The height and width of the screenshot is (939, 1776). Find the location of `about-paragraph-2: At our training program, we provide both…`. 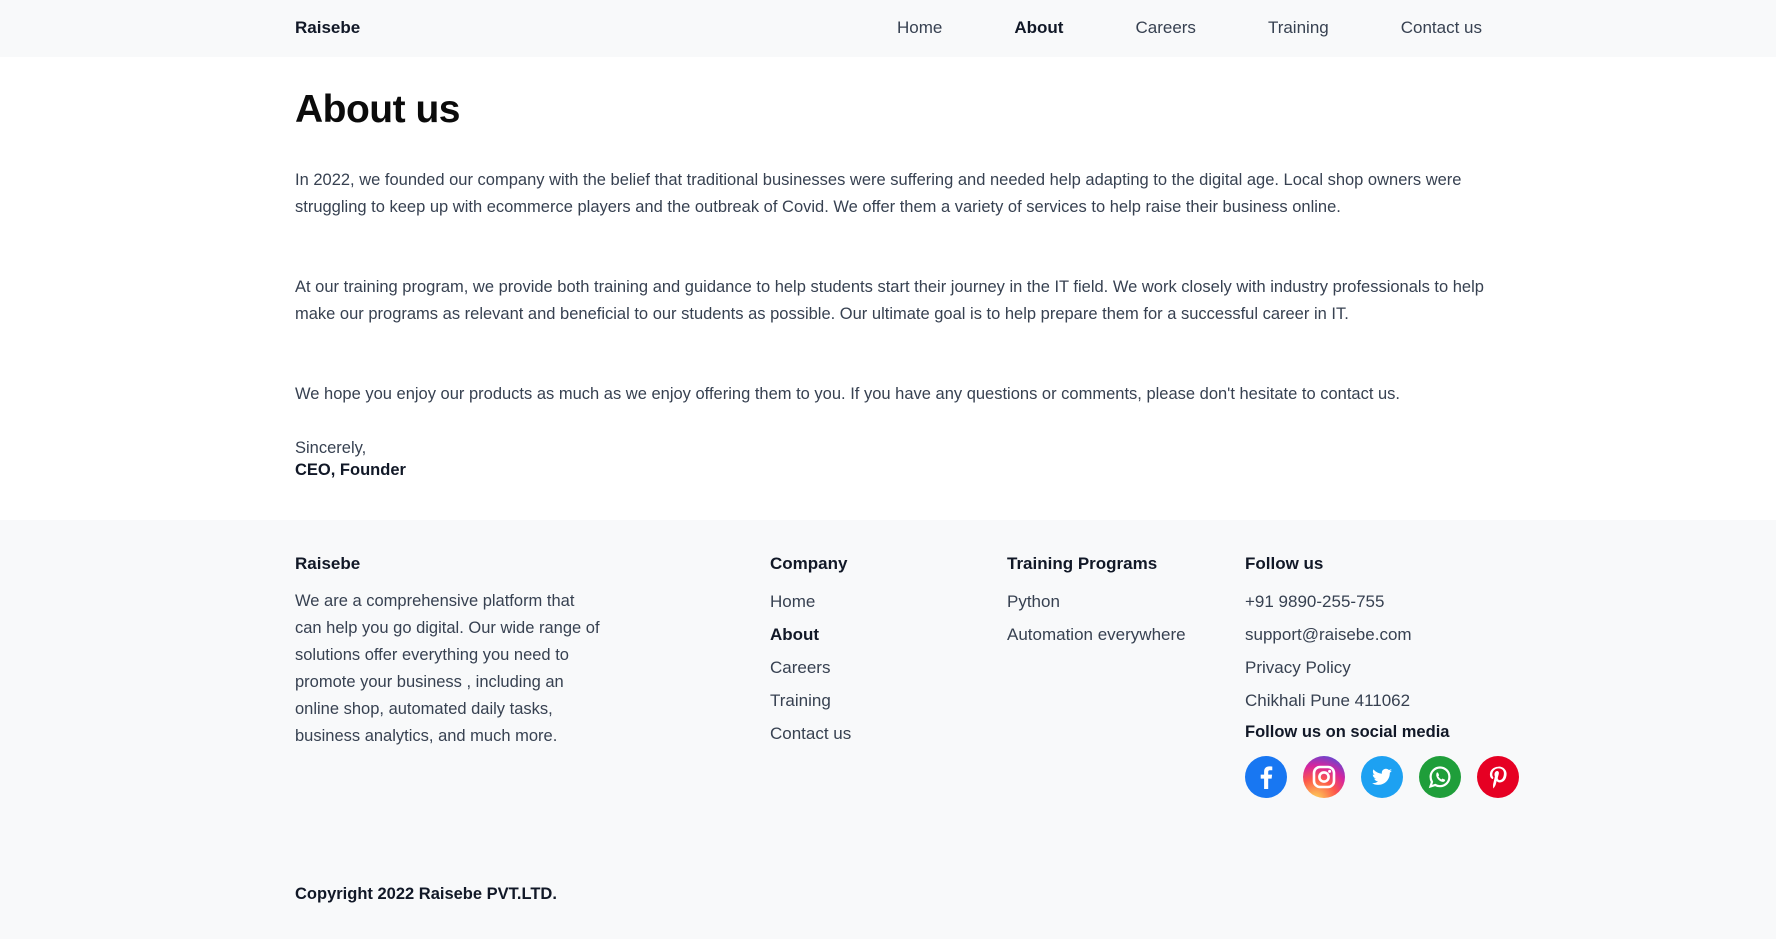

about-paragraph-2: At our training program, we provide both… is located at coordinates (889, 300).